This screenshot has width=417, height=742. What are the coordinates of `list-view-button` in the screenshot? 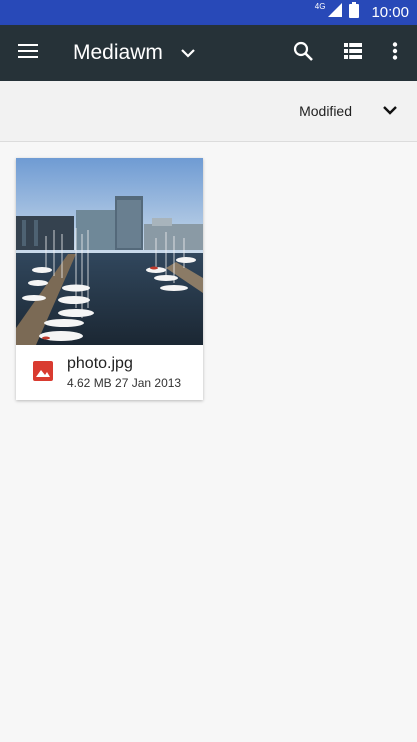 It's located at (353, 53).